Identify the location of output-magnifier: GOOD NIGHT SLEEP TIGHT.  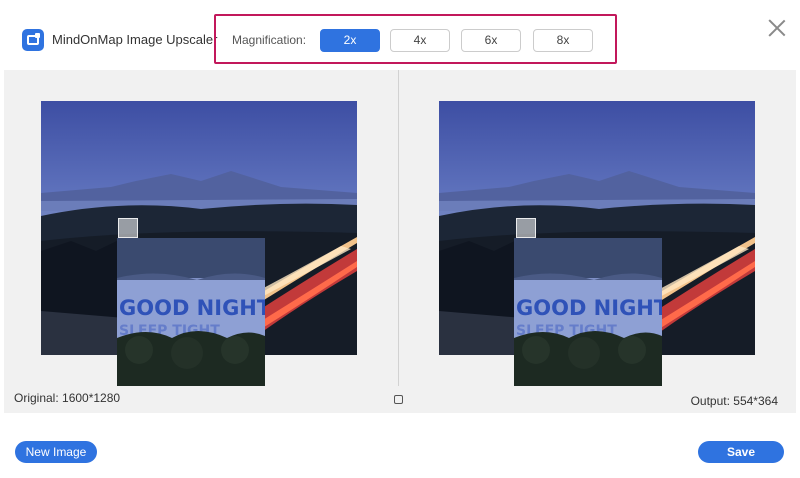
(588, 312).